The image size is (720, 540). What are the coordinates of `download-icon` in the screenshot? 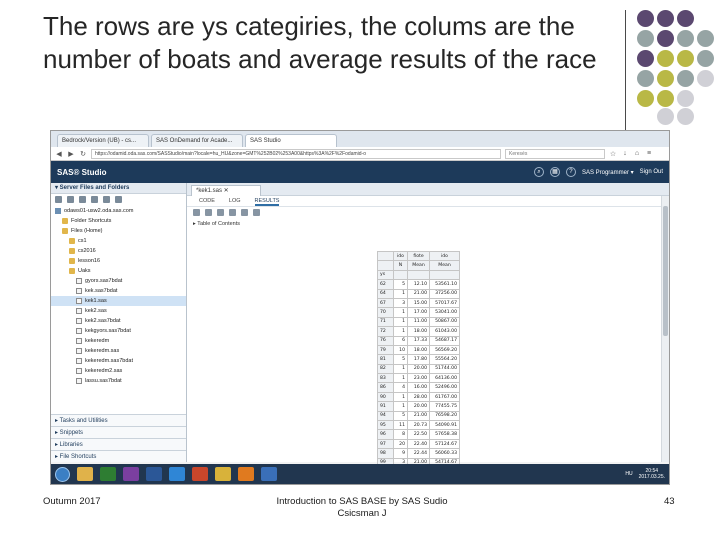 It's located at (82, 199).